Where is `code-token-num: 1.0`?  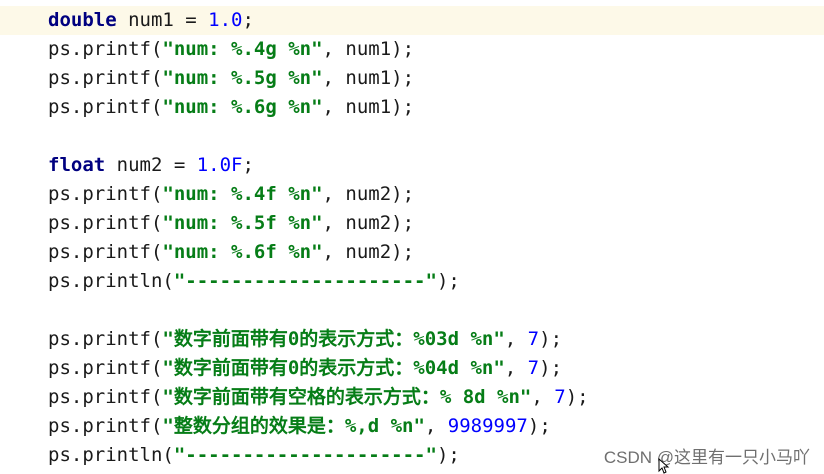 code-token-num: 1.0 is located at coordinates (225, 20).